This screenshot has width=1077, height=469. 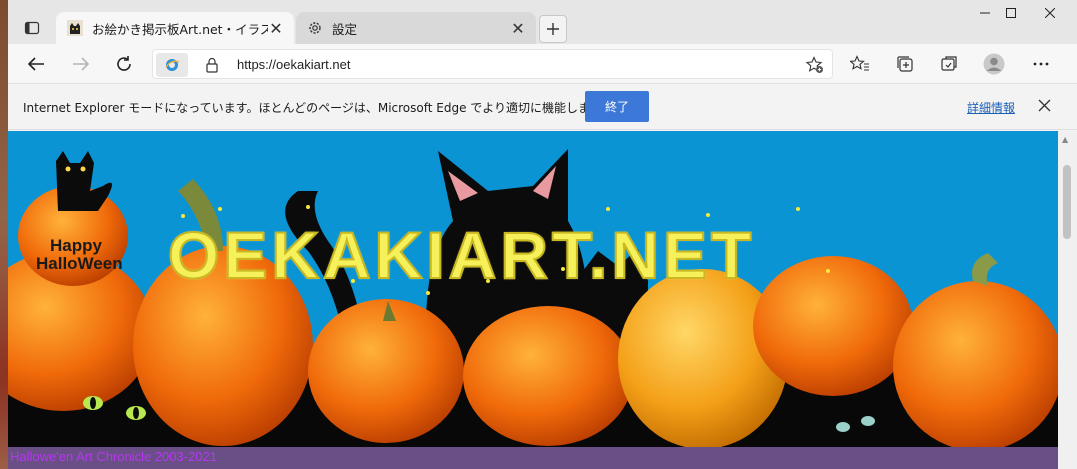 I want to click on back-arrow-icon, so click(x=35, y=64).